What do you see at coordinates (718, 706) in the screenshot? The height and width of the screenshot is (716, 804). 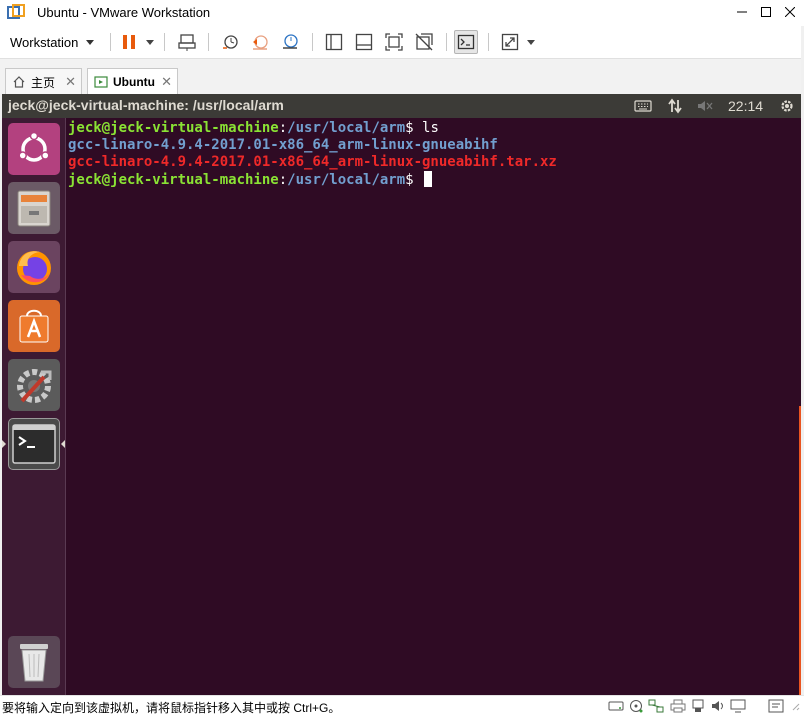 I see `sound-card-icon` at bounding box center [718, 706].